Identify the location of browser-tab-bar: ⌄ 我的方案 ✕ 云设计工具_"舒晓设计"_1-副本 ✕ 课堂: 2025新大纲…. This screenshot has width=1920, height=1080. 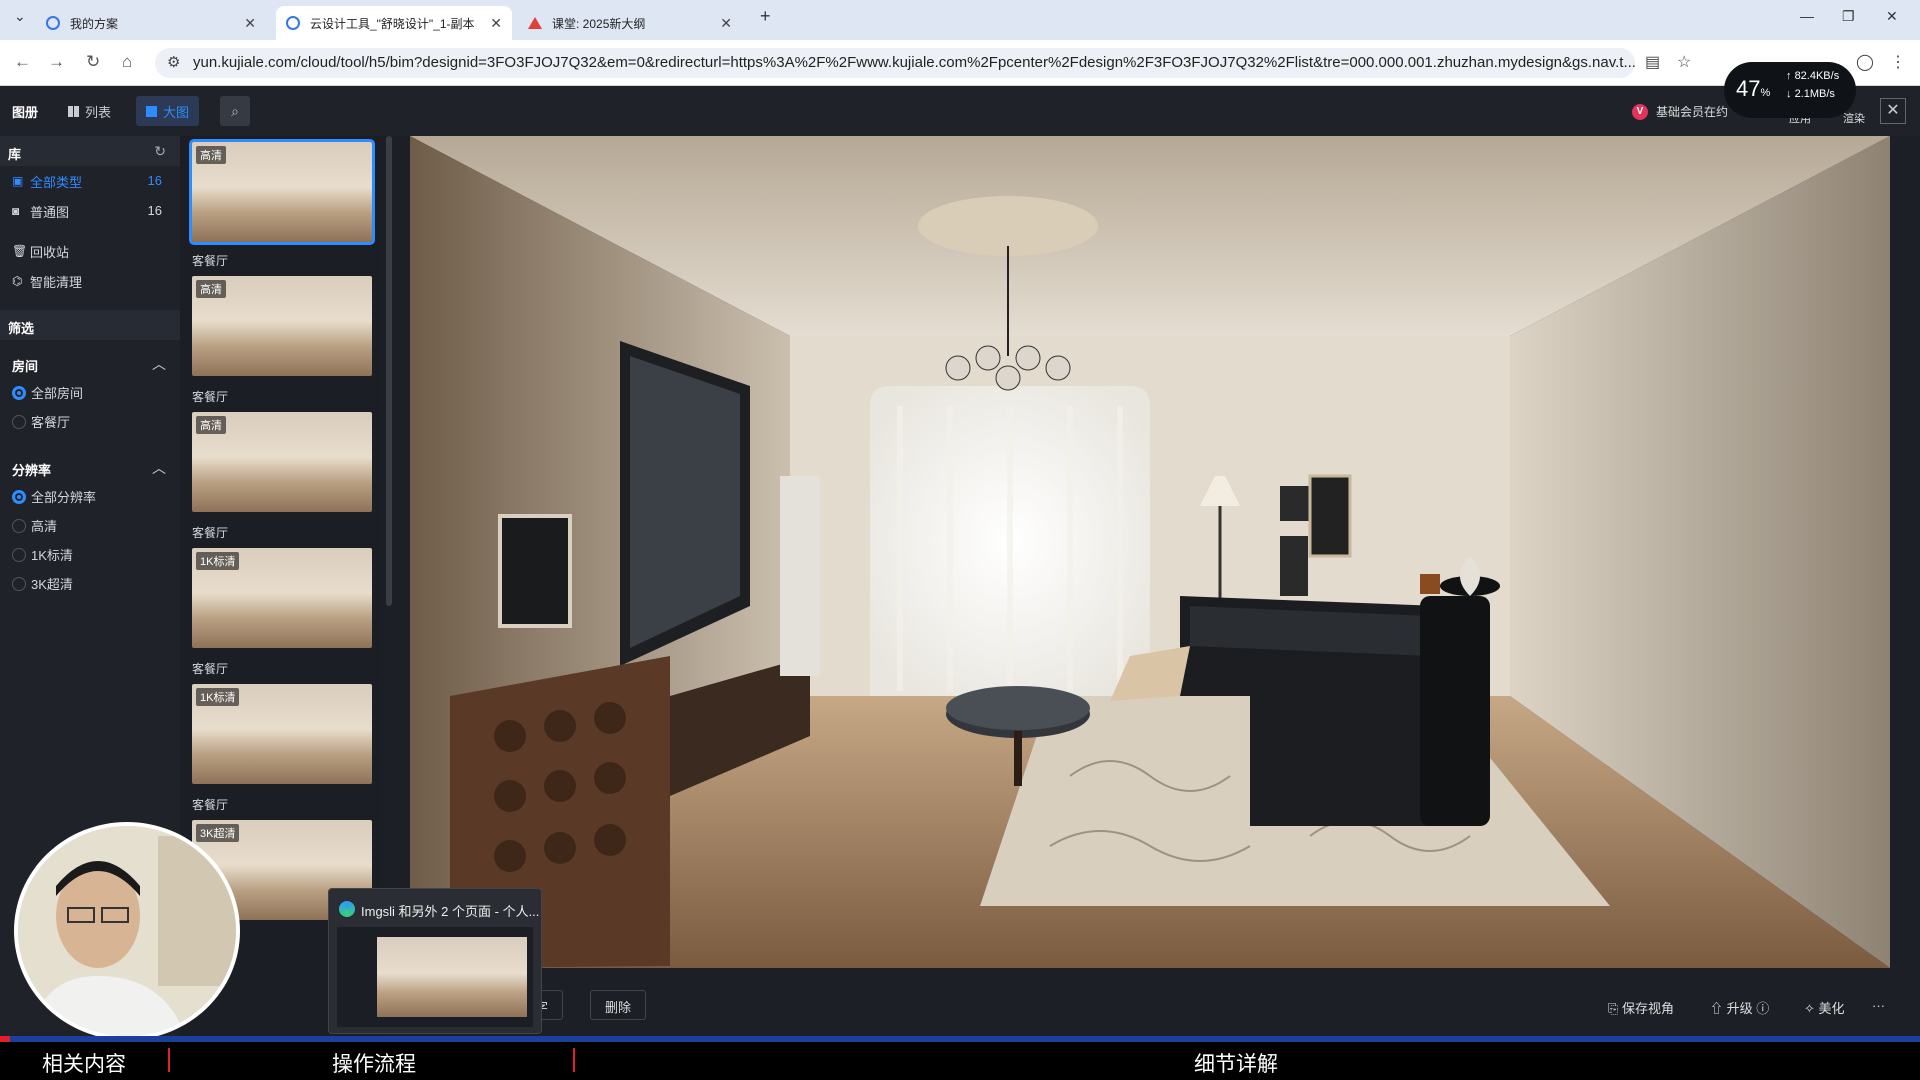
(960, 20).